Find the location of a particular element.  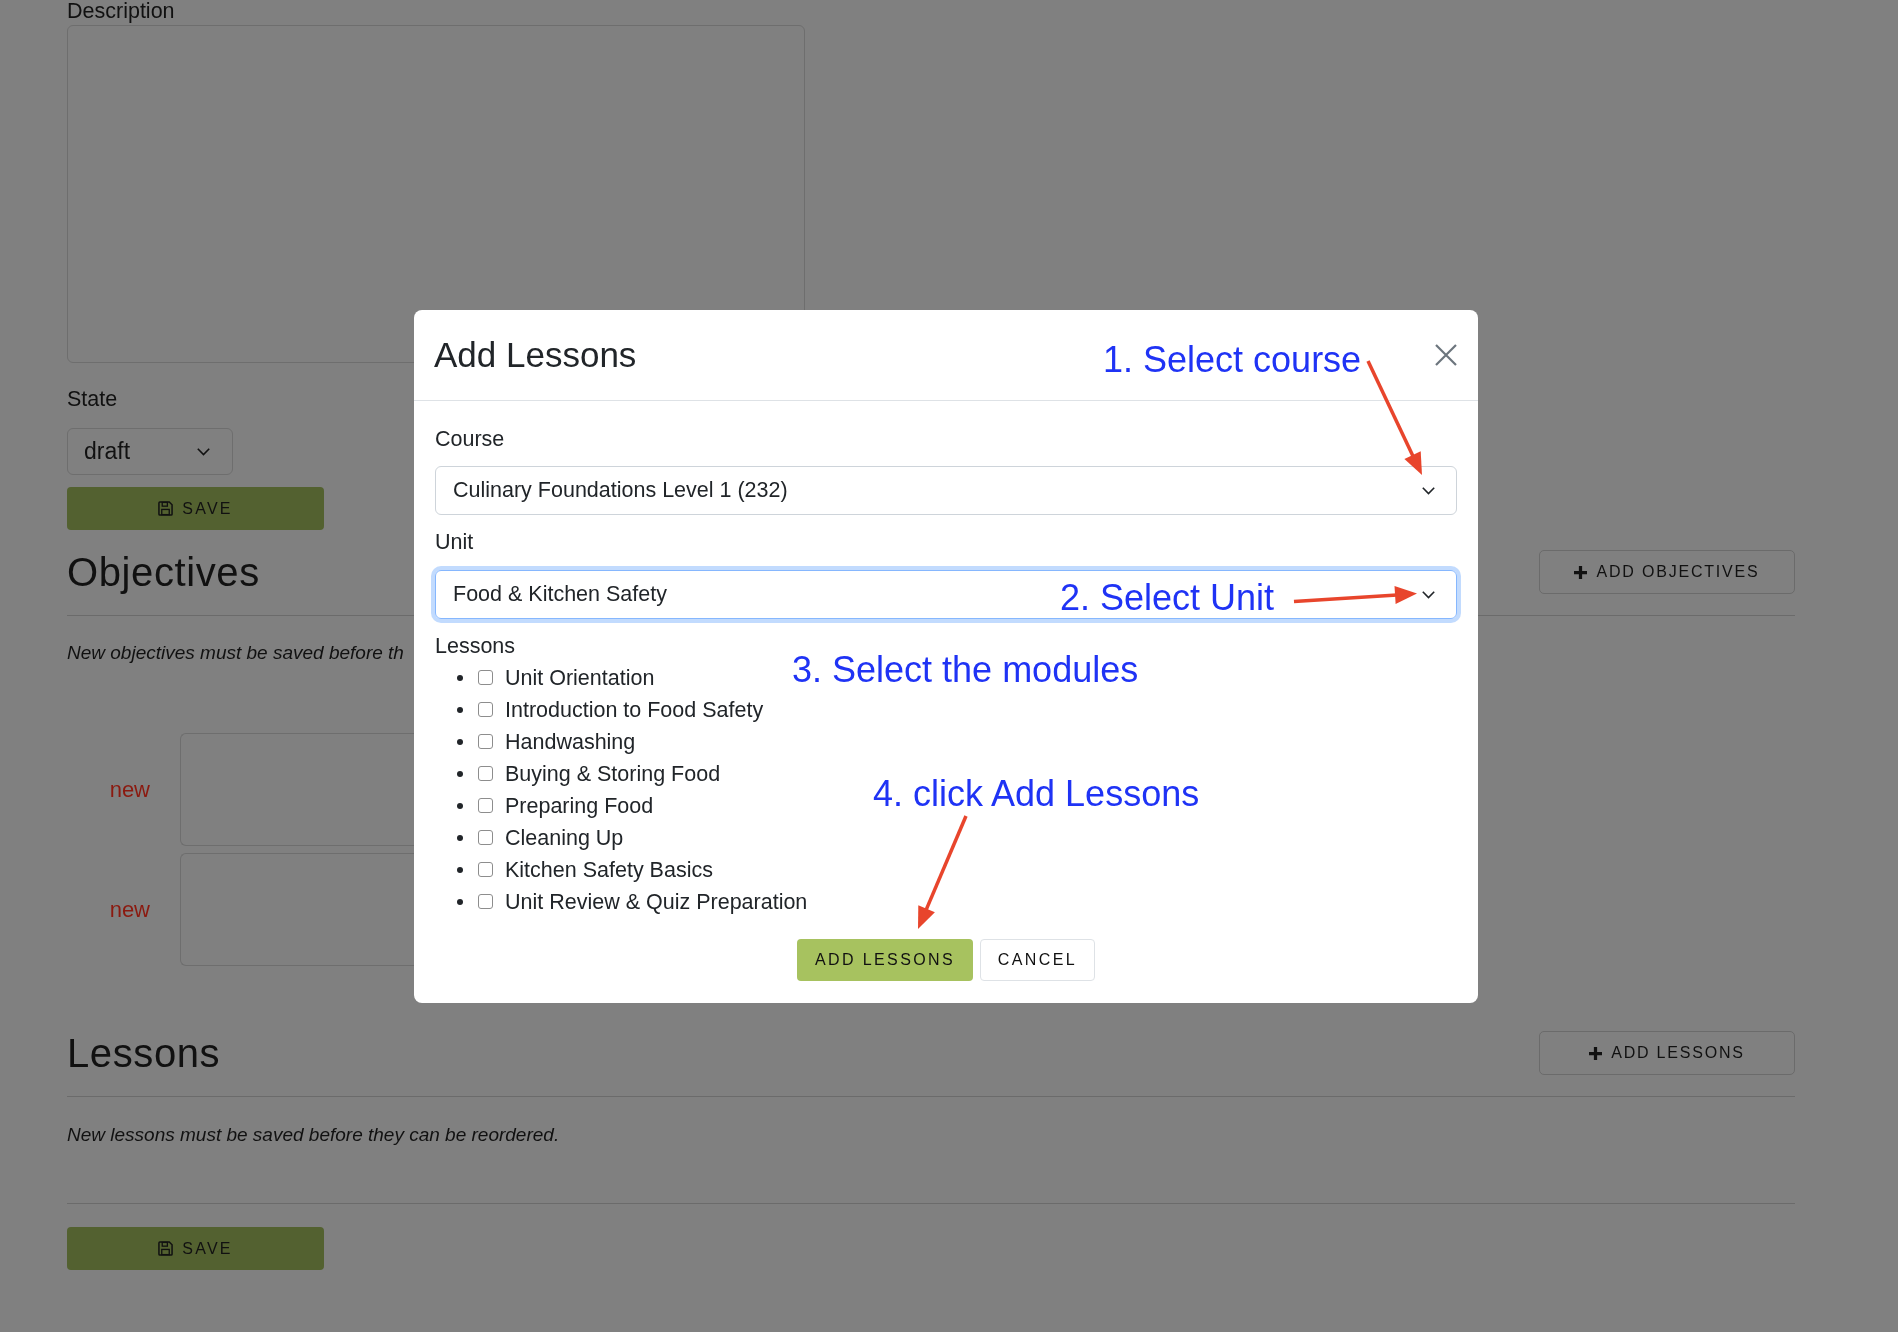

add-objectives-button: ADD OBJECTIVES is located at coordinates (1667, 572).